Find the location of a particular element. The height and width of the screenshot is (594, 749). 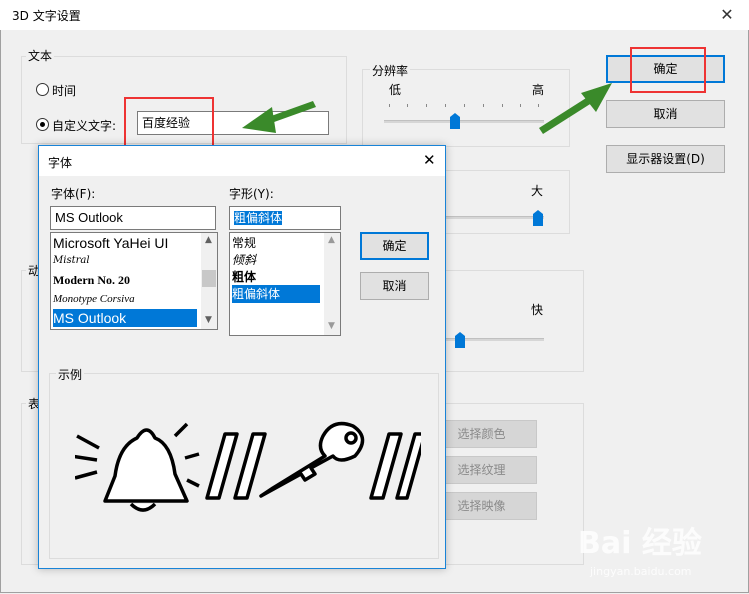

watermark-brand: Bai 经验 is located at coordinates (640, 543).